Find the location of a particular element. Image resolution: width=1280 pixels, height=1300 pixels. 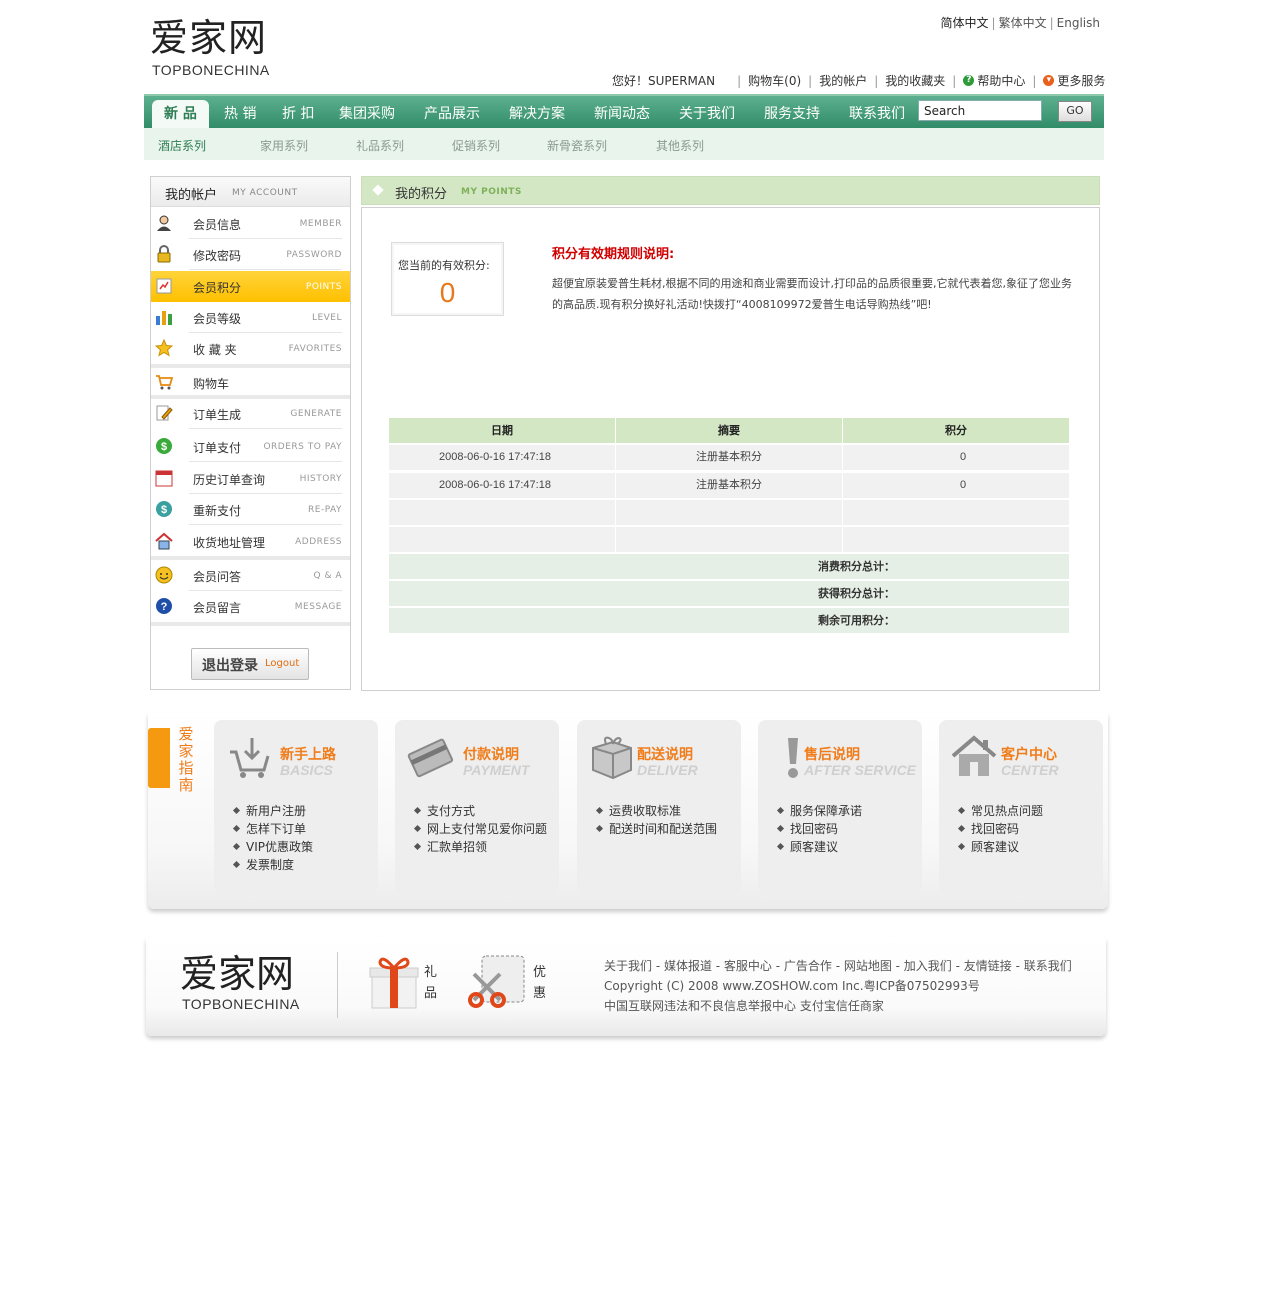

guide-card-title-en: DELIVER is located at coordinates (667, 770).